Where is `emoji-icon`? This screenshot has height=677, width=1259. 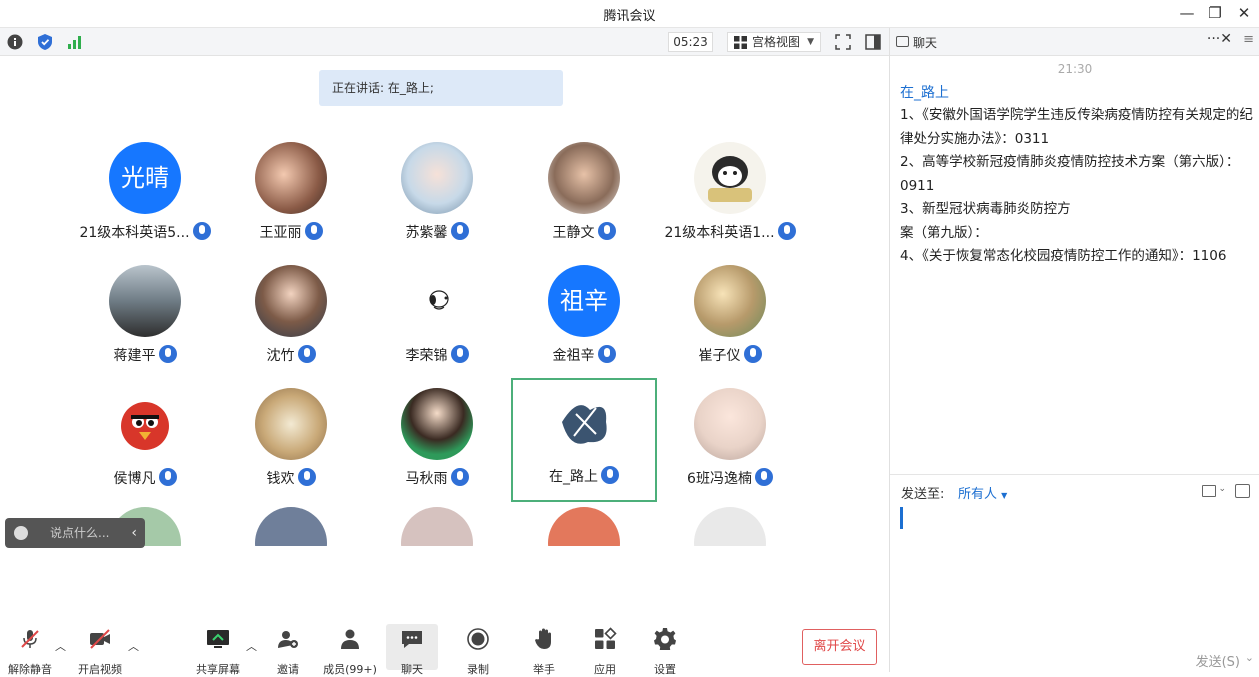
emoji-icon is located at coordinates (21, 533).